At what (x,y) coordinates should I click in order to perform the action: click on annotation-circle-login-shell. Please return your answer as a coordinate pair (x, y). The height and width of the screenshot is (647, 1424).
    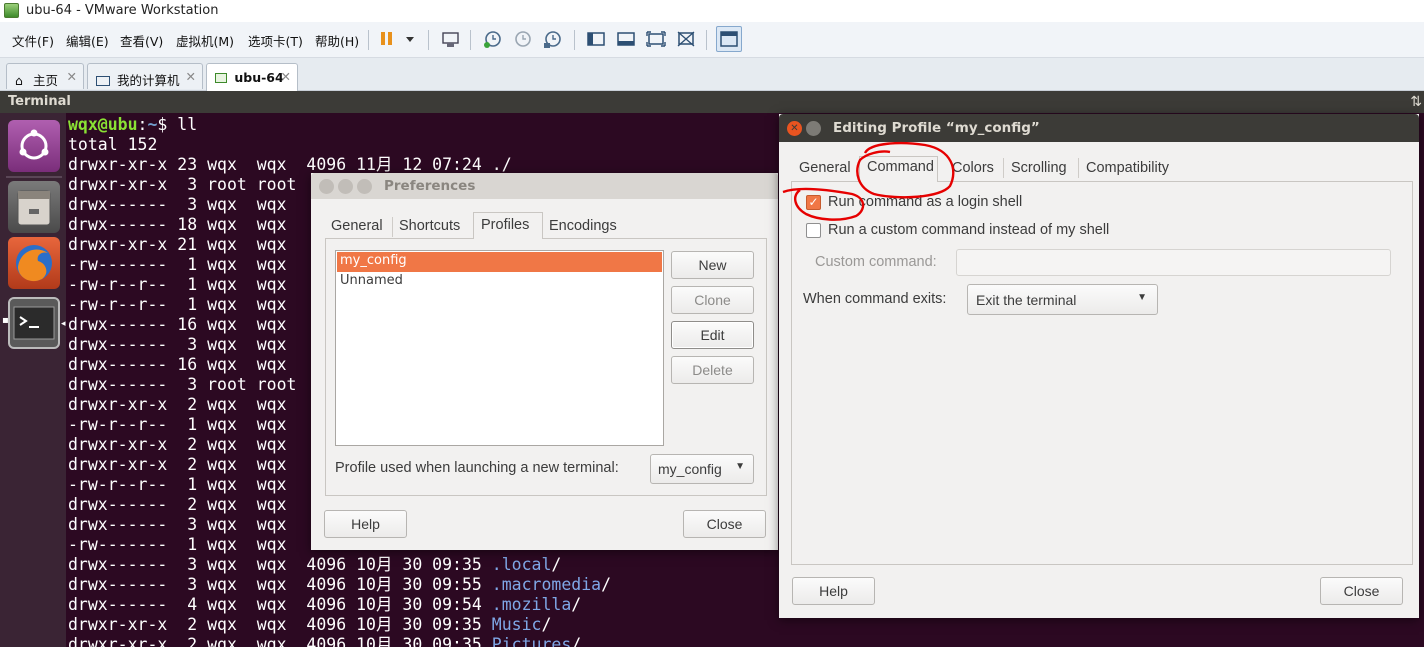
    Looking at the image, I should click on (823, 204).